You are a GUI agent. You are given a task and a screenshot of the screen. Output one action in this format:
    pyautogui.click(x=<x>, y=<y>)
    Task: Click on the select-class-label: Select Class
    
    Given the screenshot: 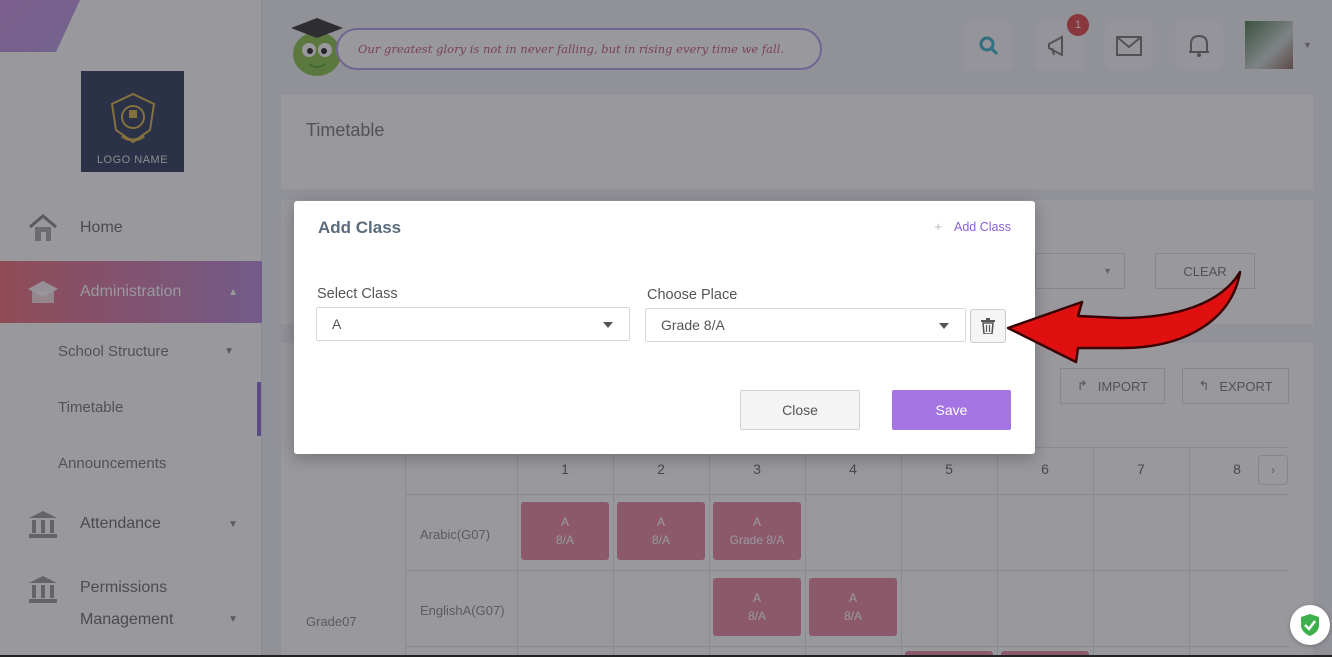 What is the action you would take?
    pyautogui.click(x=357, y=294)
    